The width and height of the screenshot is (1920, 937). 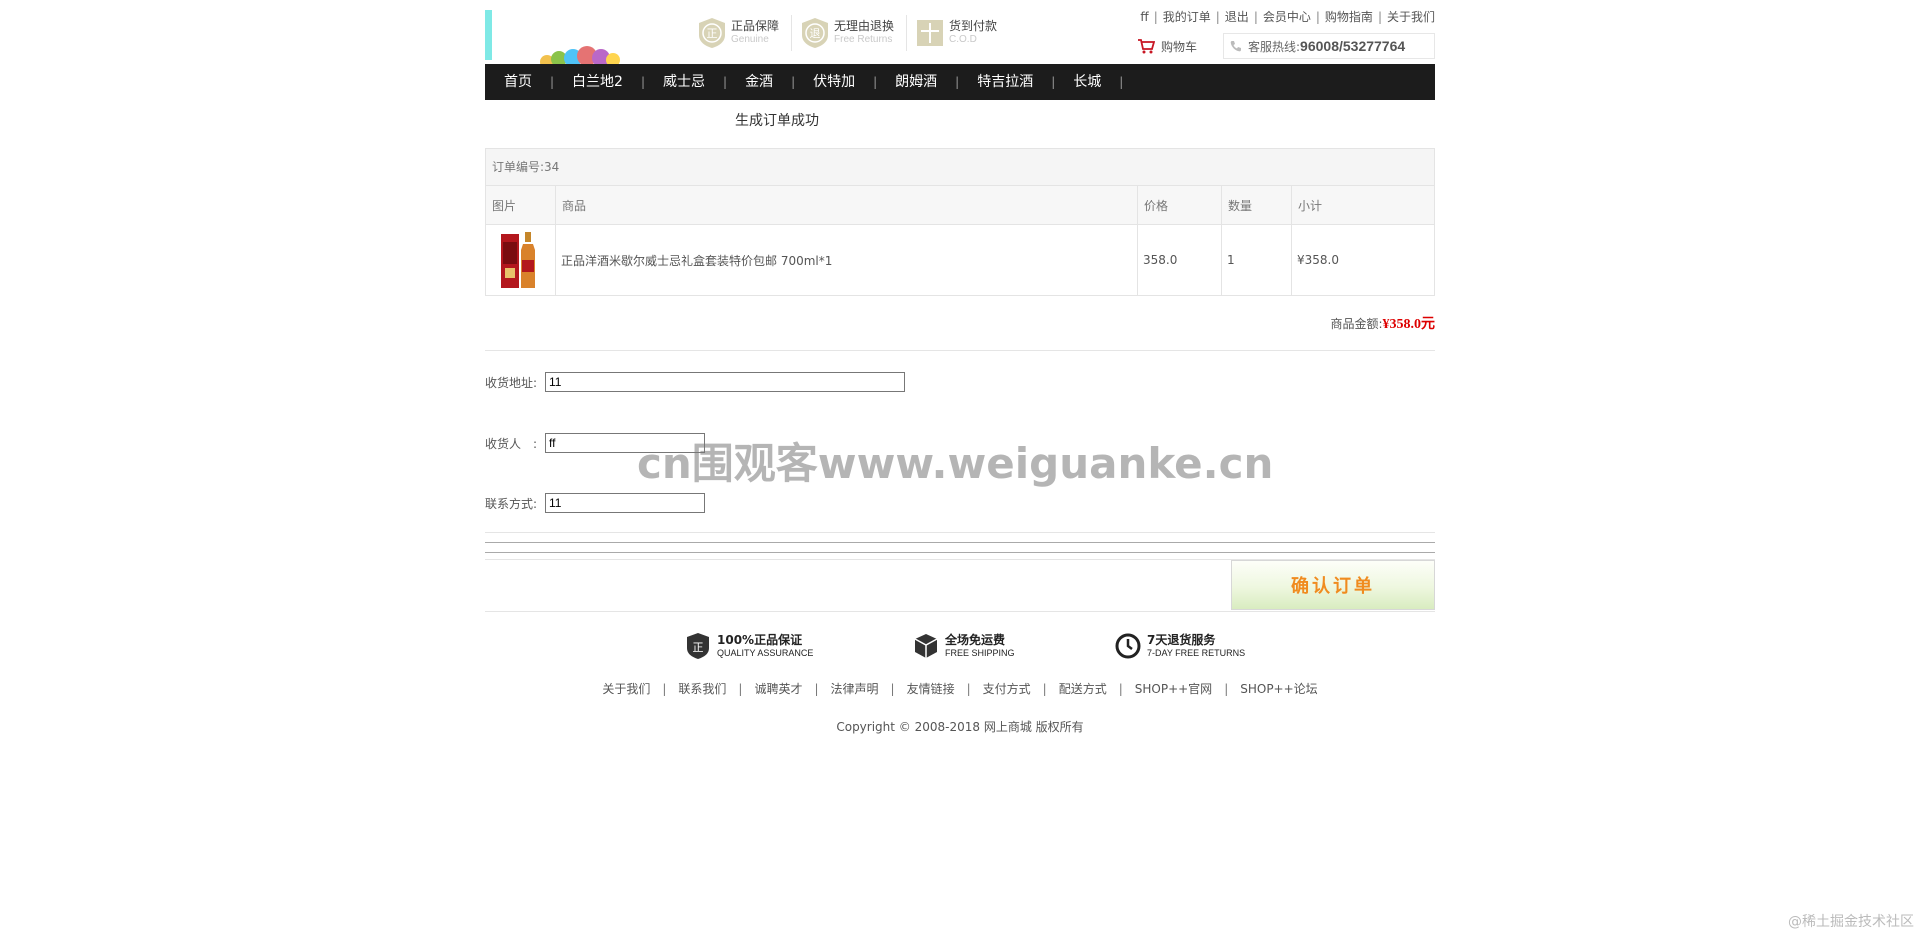 I want to click on phone-icon, so click(x=1235, y=46).